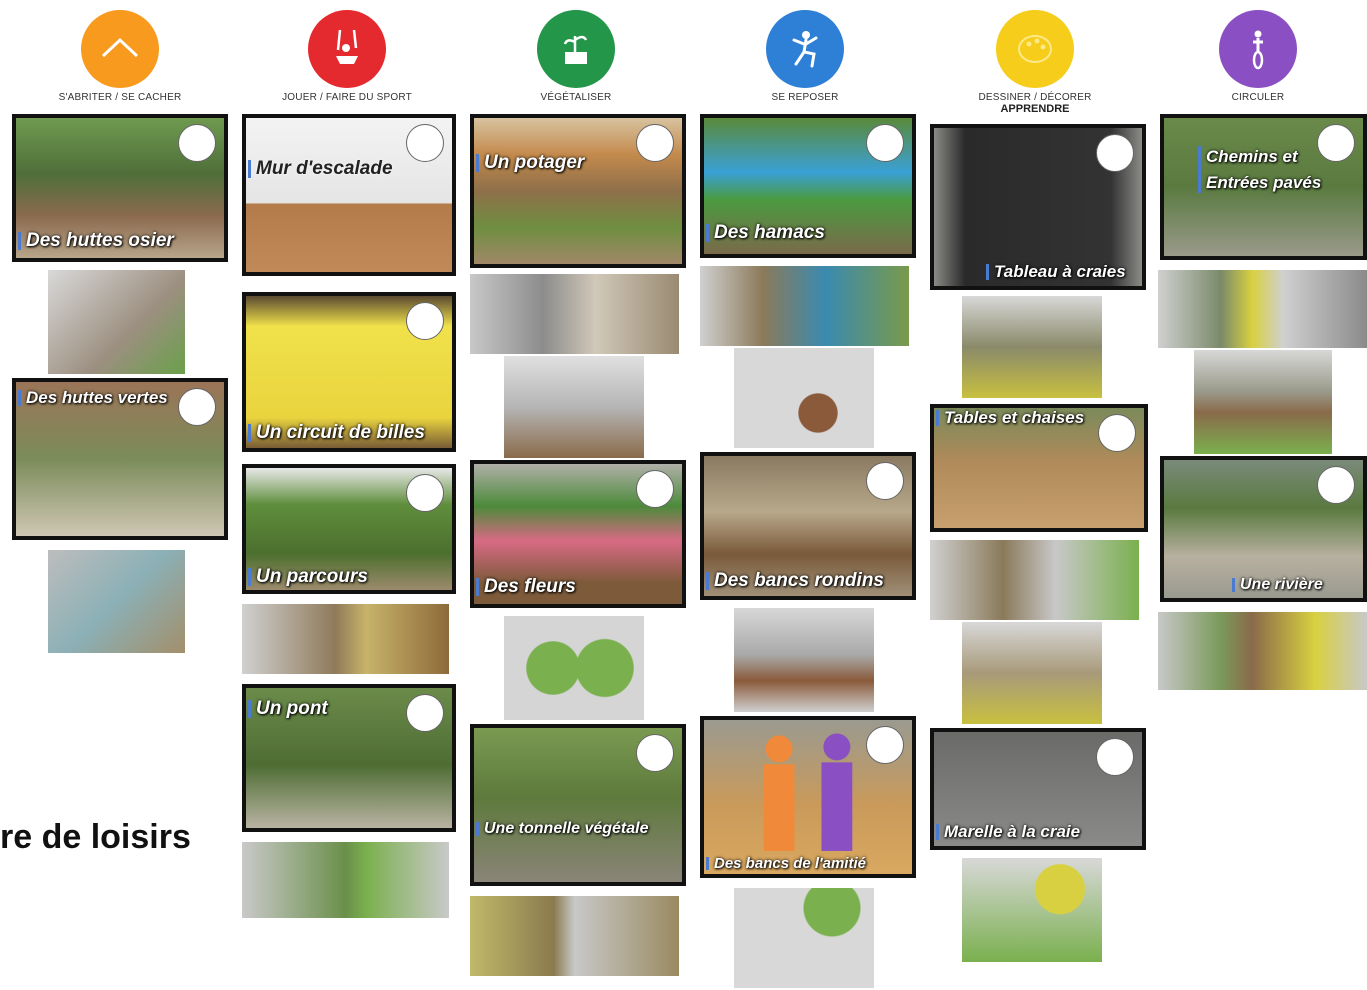 The image size is (1367, 990). Describe the element at coordinates (526, 586) in the screenshot. I see `card-caption: Des fleurs` at that location.